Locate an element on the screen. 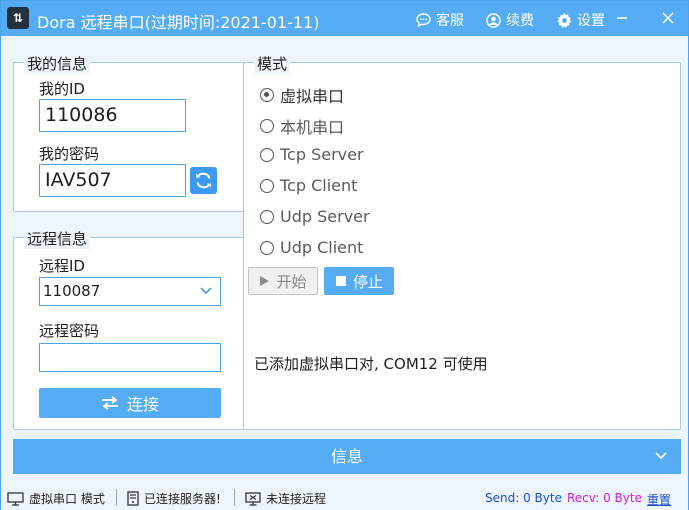 This screenshot has width=689, height=510. mode-option-udp-client: Udp Client is located at coordinates (311, 247).